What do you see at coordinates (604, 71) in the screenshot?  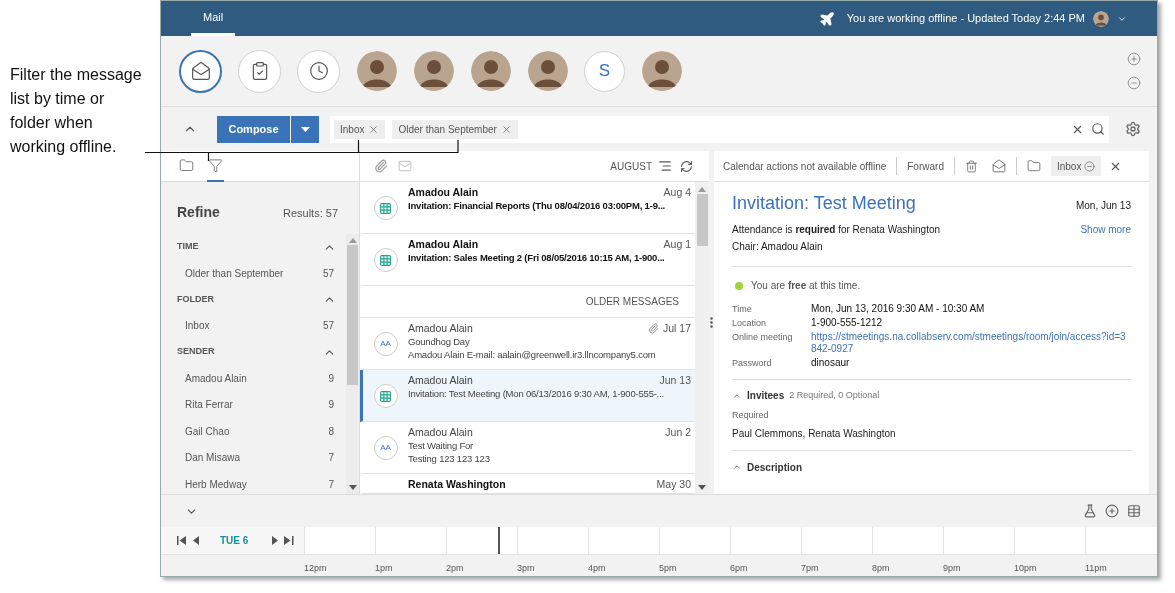 I see `contact-avatar: S` at bounding box center [604, 71].